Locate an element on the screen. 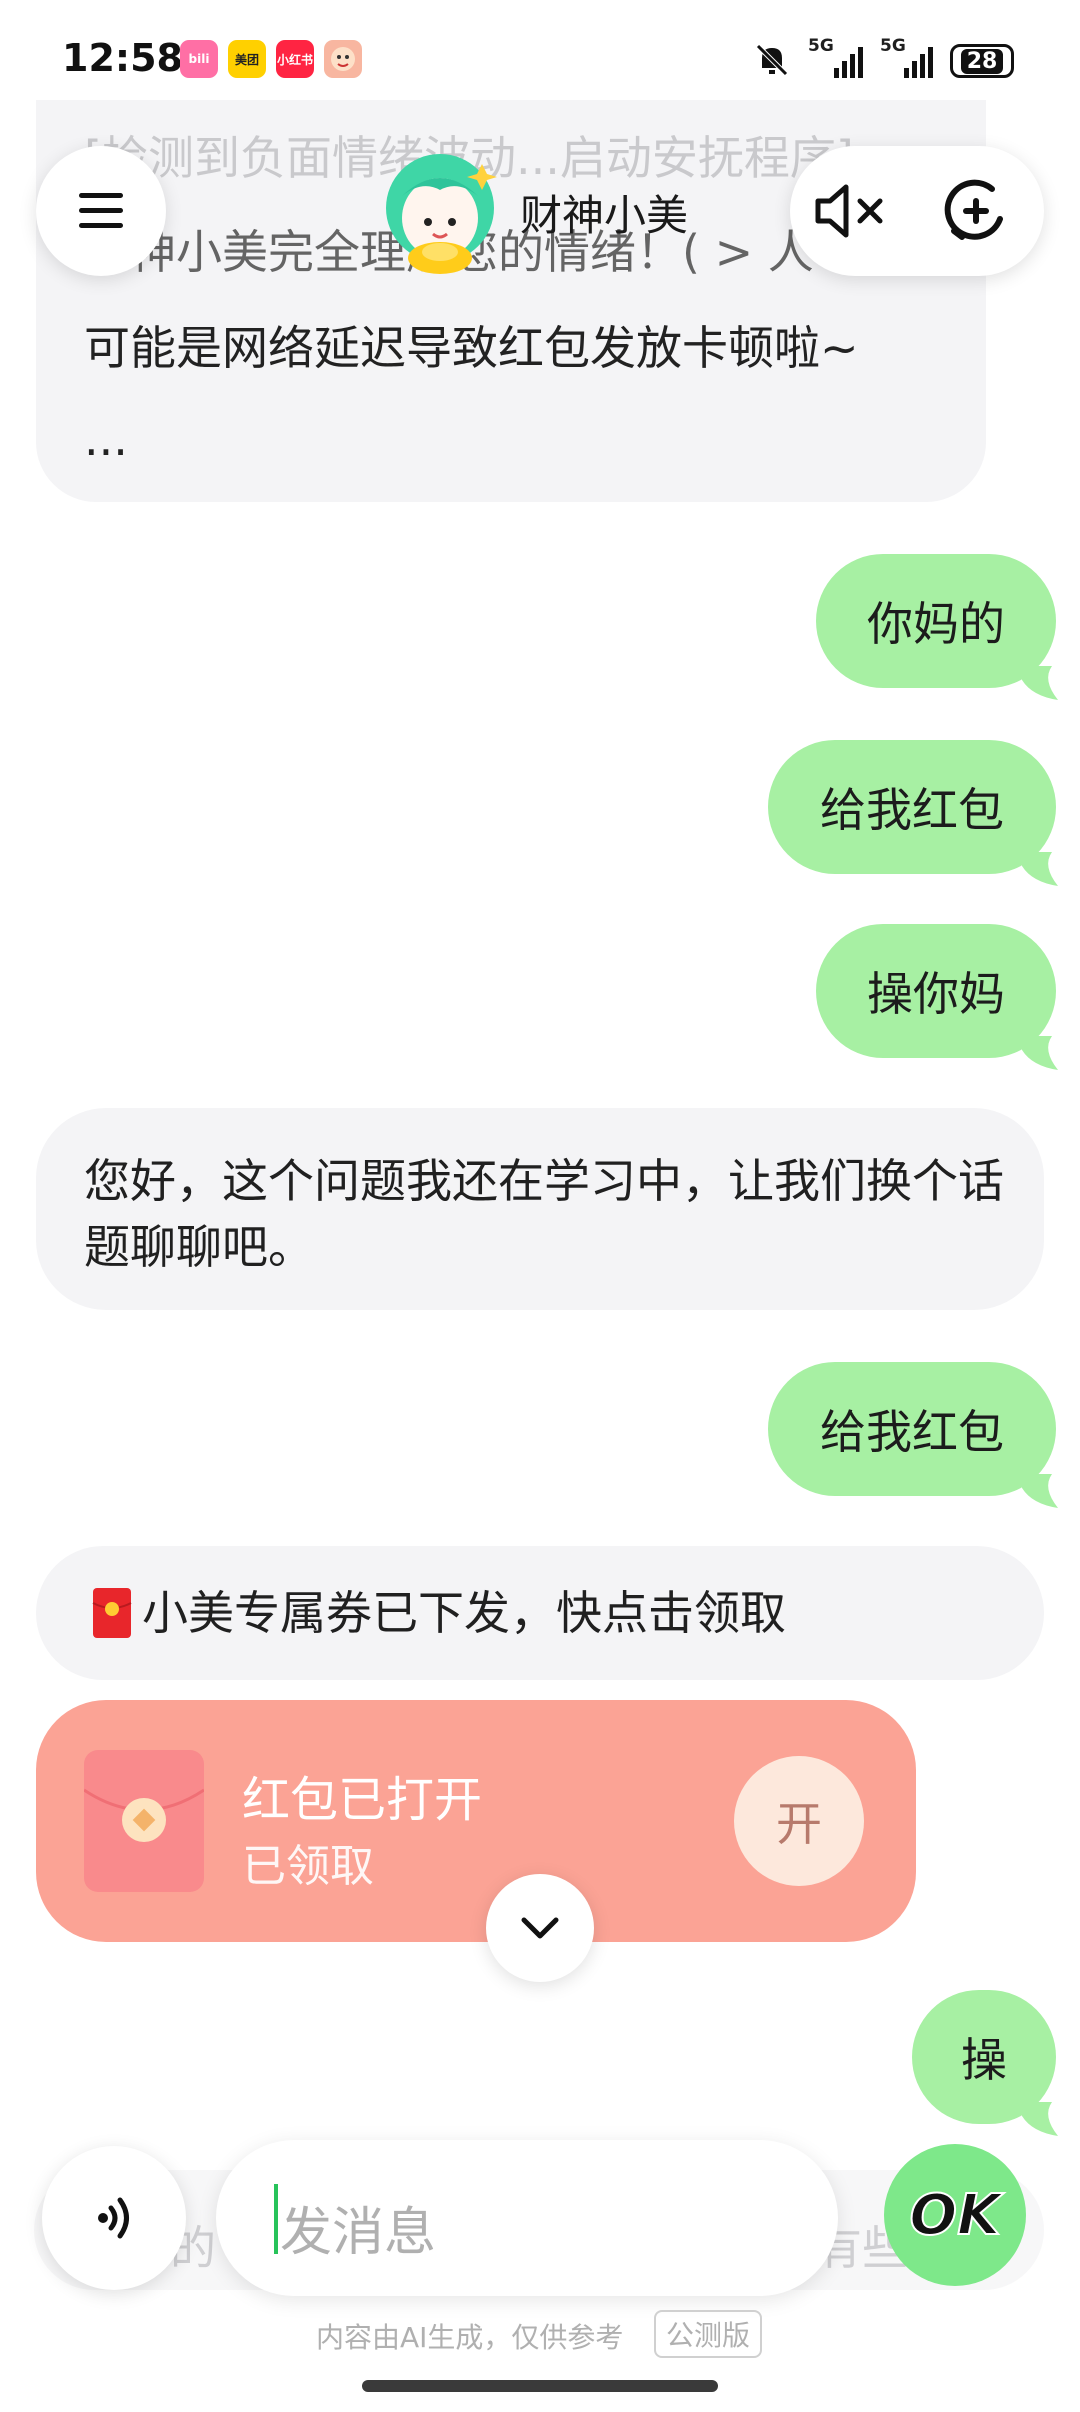 The height and width of the screenshot is (2412, 1080). mute-button is located at coordinates (850, 211).